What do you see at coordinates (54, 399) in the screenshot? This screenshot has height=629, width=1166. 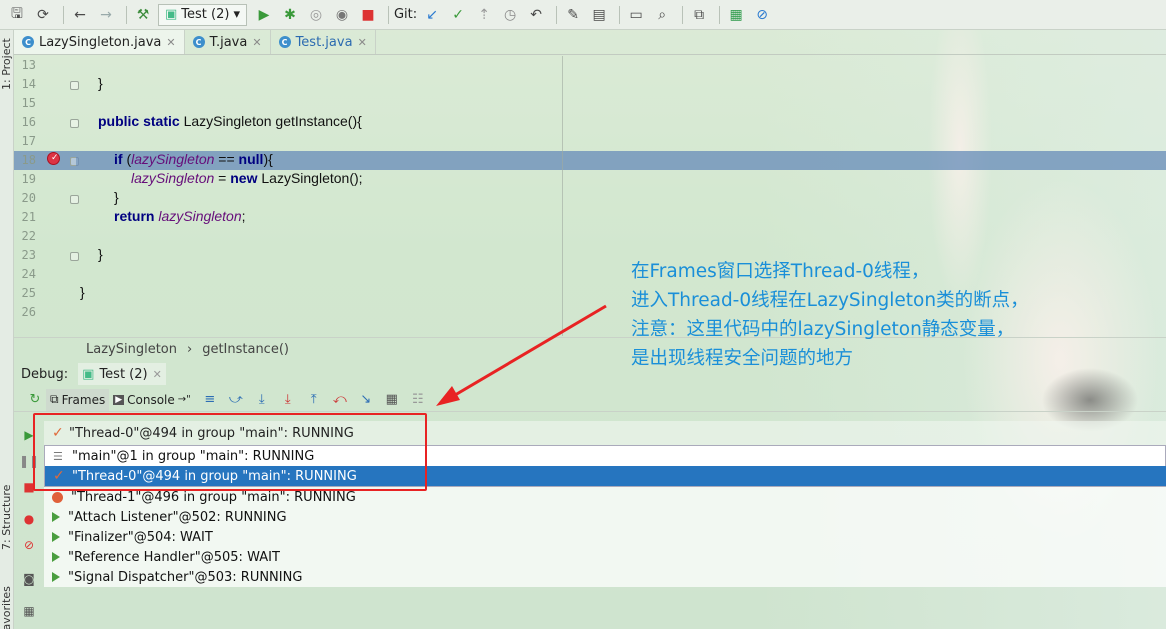 I see `frames-icon: ⧉` at bounding box center [54, 399].